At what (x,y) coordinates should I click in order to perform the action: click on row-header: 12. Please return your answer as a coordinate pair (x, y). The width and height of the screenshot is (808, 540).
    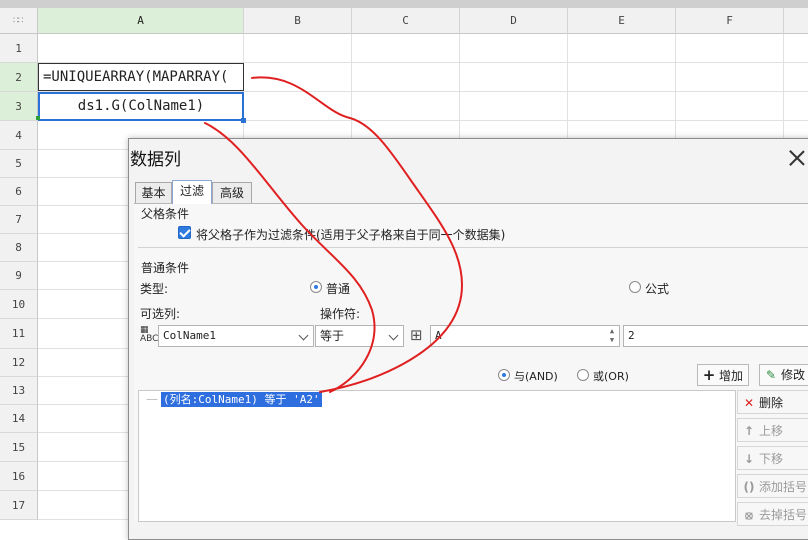
    Looking at the image, I should click on (19, 363).